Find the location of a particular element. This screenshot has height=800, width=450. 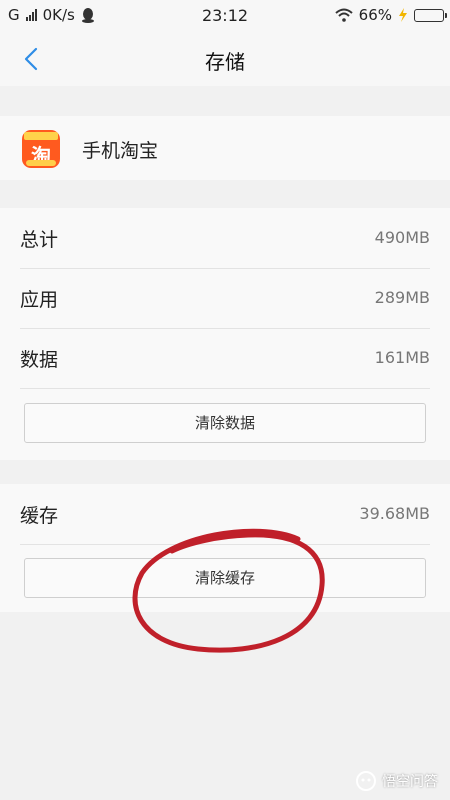

storage-row-data: 数据 161MB is located at coordinates (225, 358).